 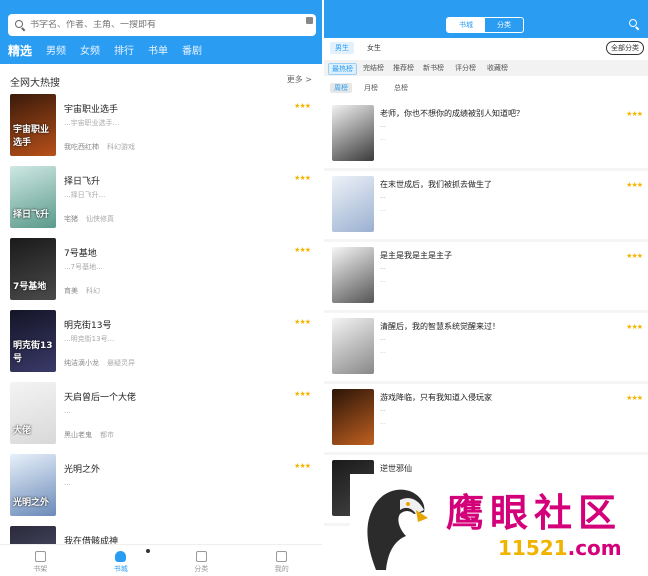 What do you see at coordinates (486, 88) in the screenshot?
I see `period-tabs: 周榜 月榜 总榜` at bounding box center [486, 88].